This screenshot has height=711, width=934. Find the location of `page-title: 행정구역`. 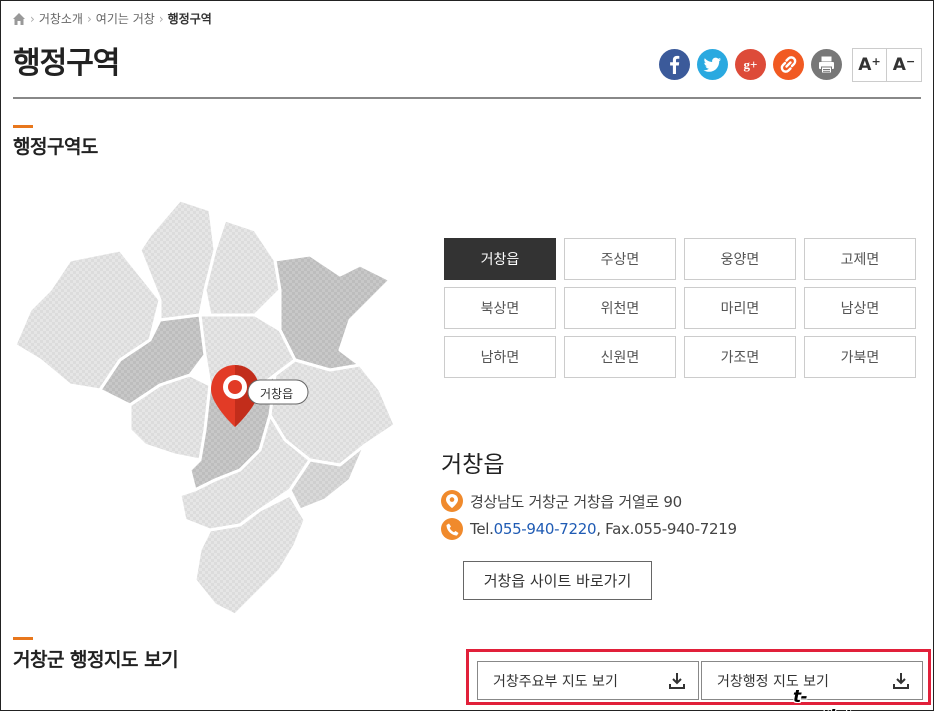

page-title: 행정구역 is located at coordinates (66, 63).